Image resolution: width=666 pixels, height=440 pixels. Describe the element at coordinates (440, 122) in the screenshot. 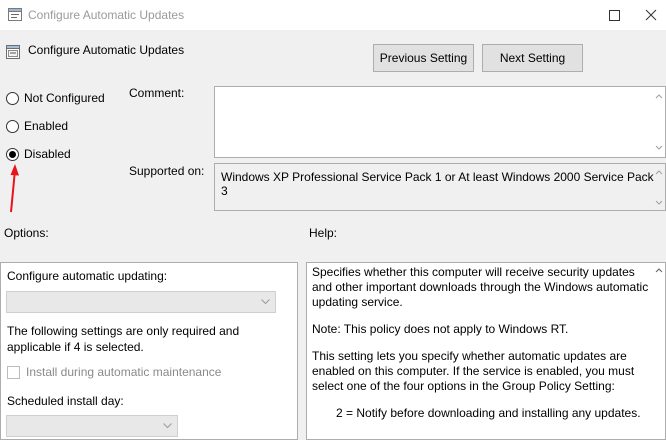

I see `comment-textarea` at that location.